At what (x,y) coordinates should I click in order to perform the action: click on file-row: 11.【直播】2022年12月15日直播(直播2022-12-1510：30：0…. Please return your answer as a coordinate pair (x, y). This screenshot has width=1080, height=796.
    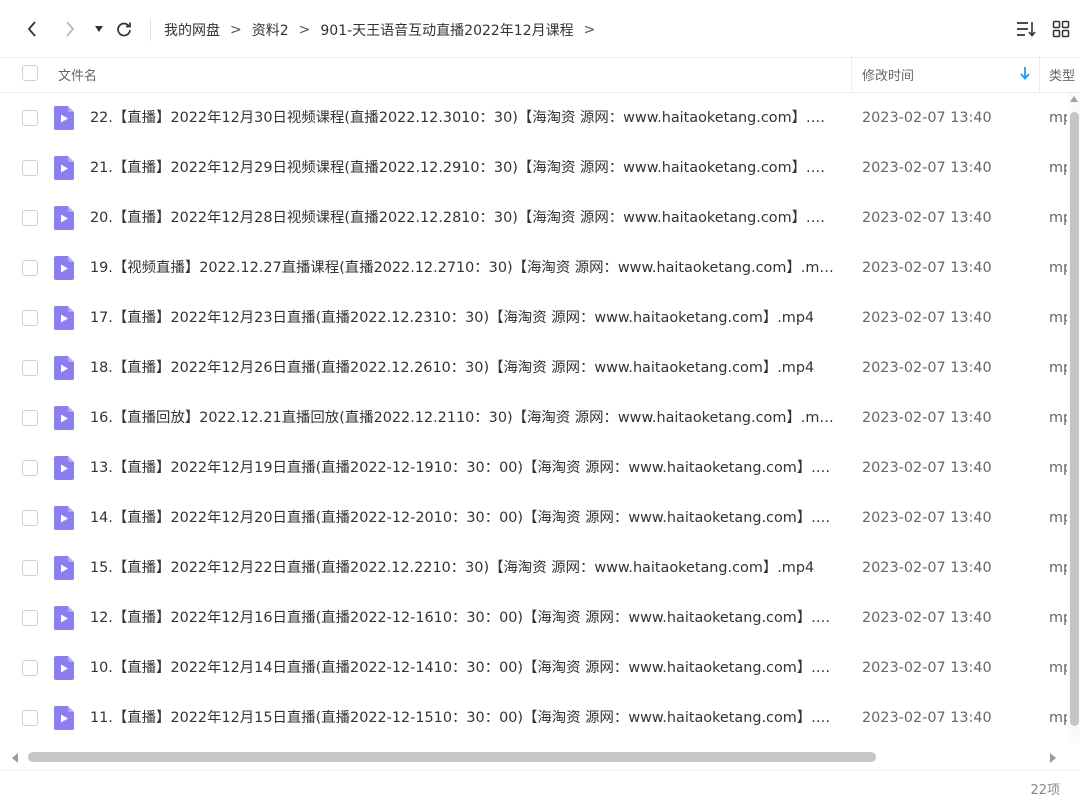
    Looking at the image, I should click on (535, 718).